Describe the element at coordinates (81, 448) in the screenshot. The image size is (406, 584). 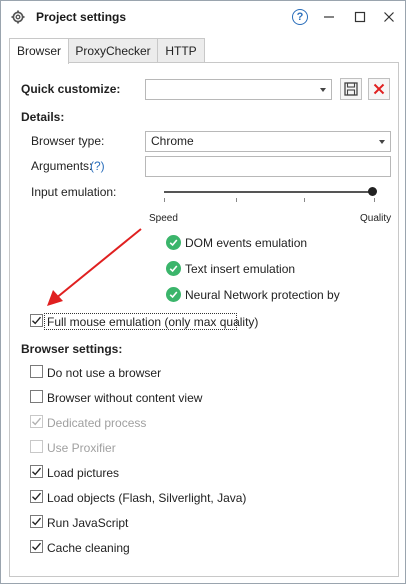
I see `use-proxifier-label: Use Proxifier` at that location.